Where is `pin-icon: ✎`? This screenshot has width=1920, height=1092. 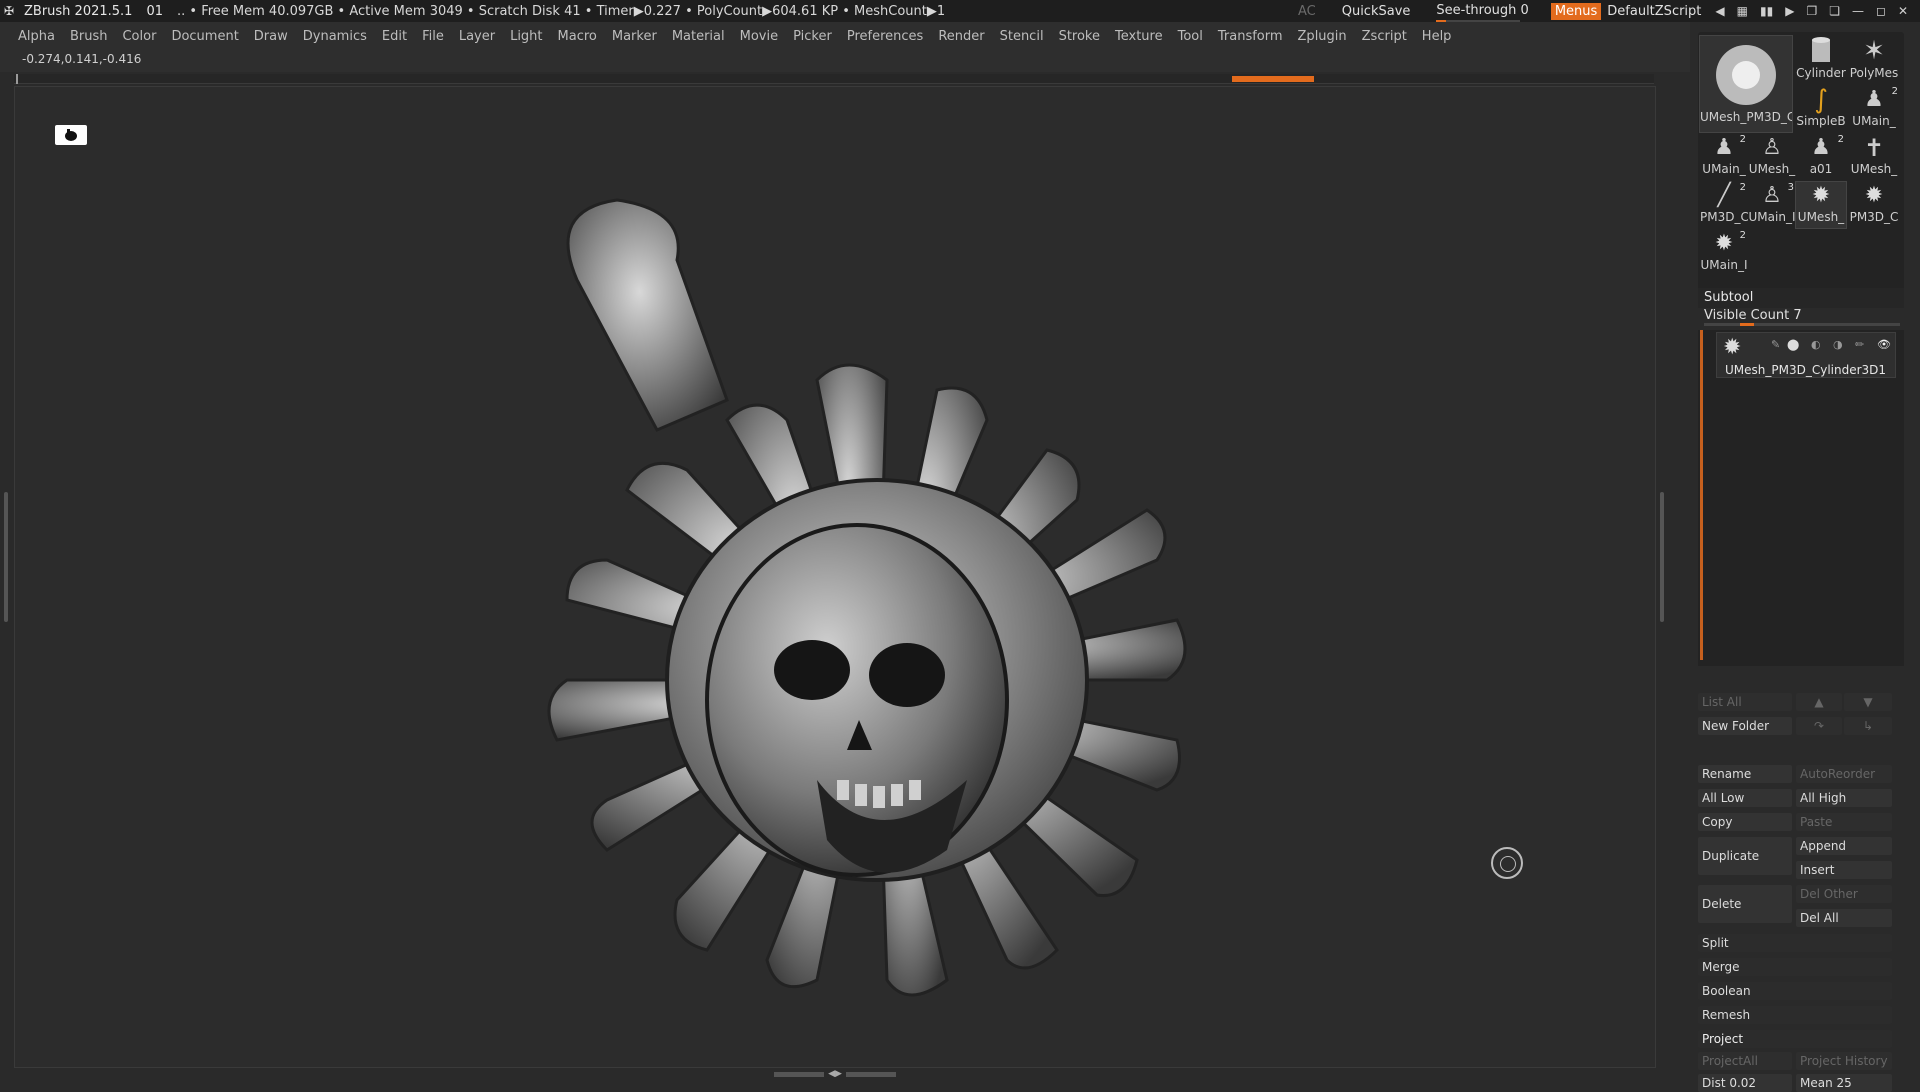 pin-icon: ✎ is located at coordinates (1775, 344).